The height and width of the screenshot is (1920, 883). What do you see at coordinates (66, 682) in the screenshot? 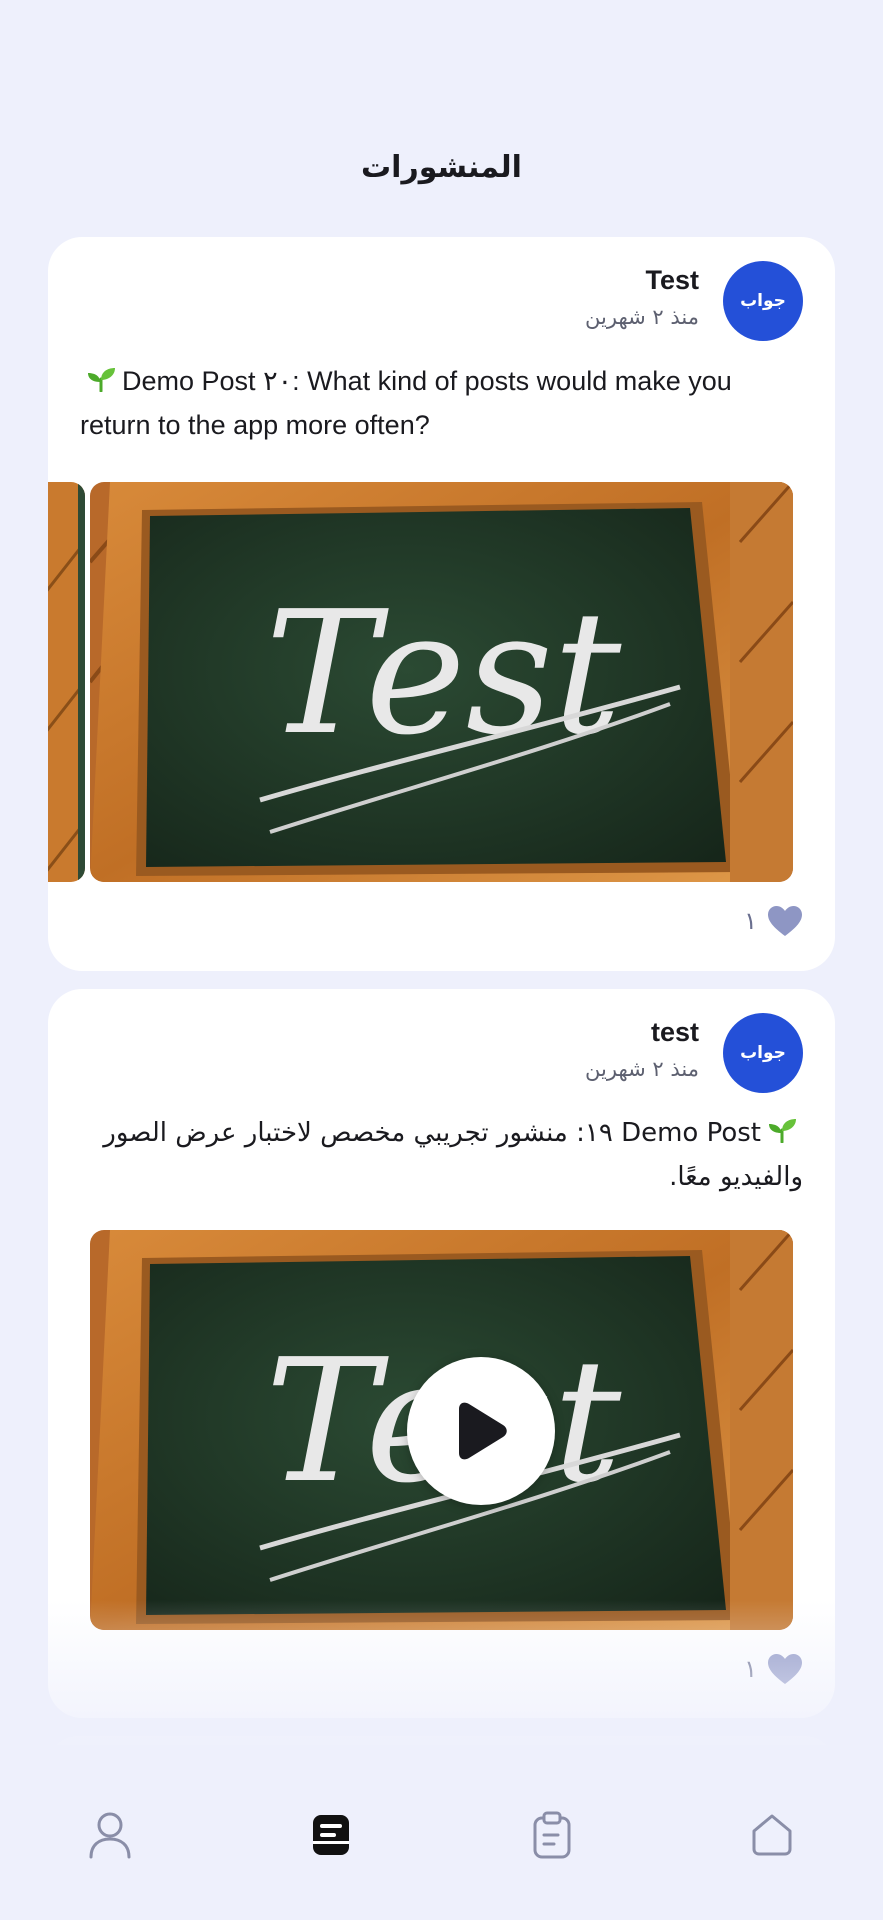
I see `carousel-peek-image` at bounding box center [66, 682].